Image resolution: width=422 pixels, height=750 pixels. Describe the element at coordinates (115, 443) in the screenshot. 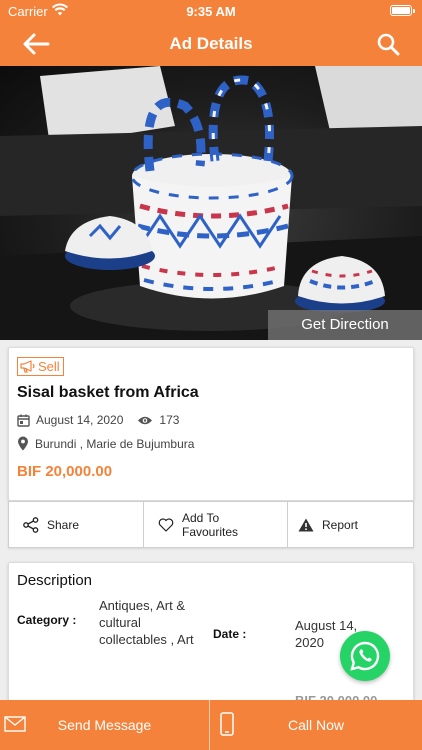

I see `ad-location: Burundi , Marie de Bujumbura` at that location.